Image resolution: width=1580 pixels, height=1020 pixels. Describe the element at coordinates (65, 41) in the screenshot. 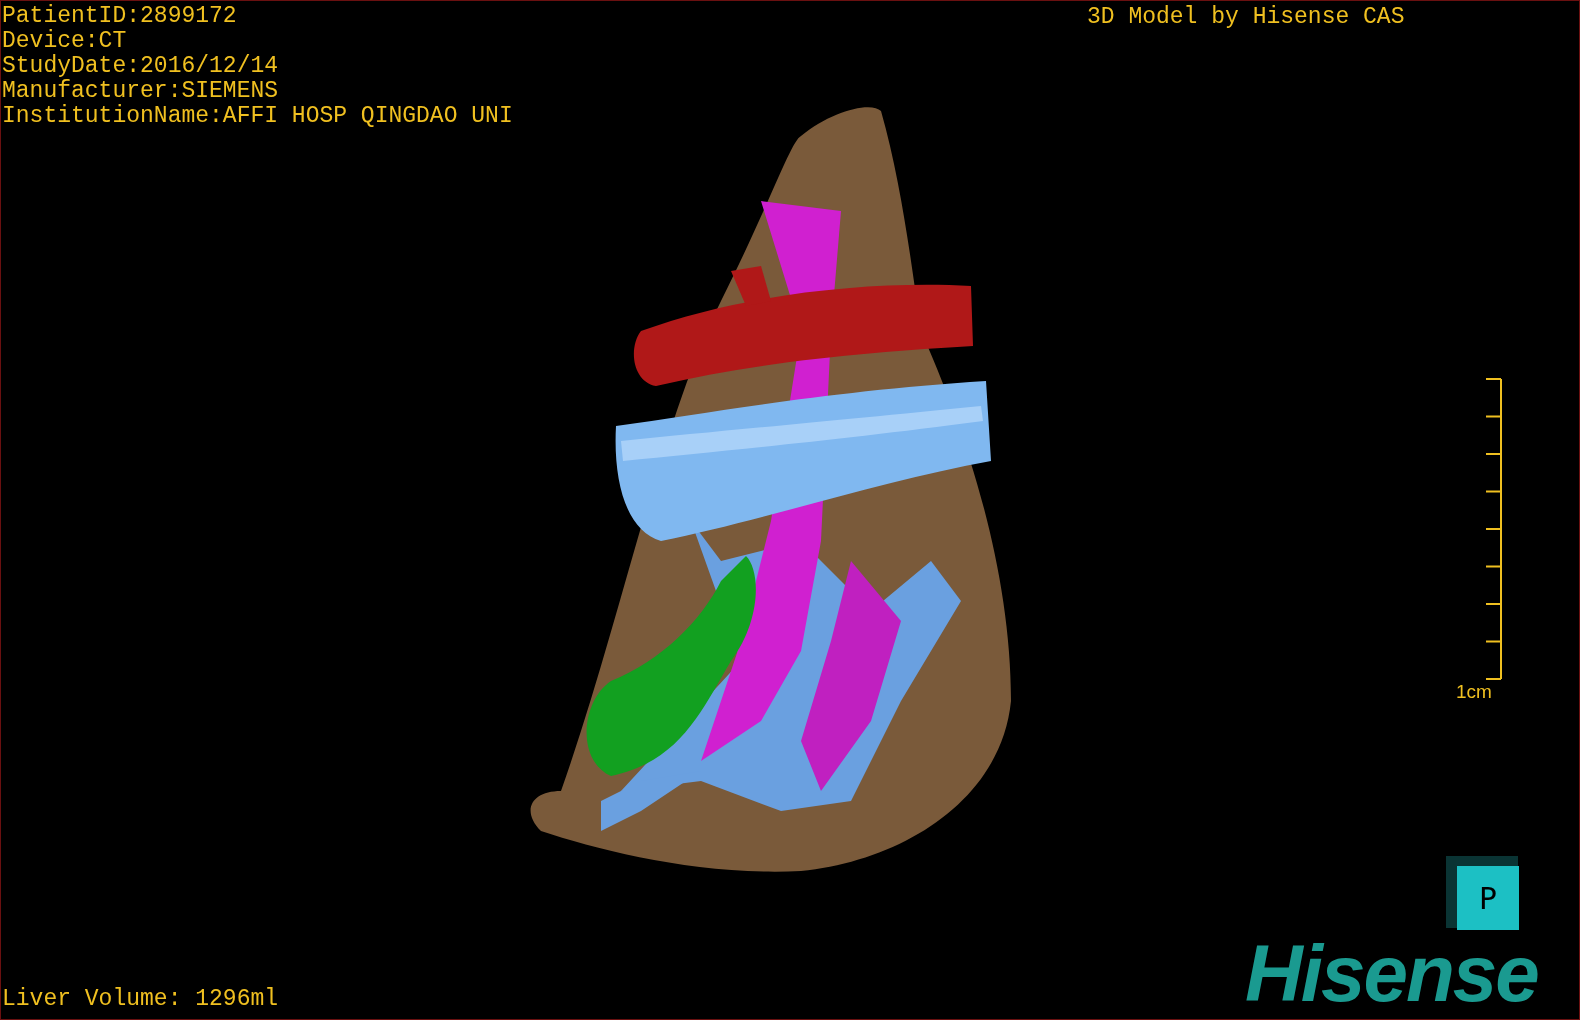

I see `info-text: Device:CT` at that location.